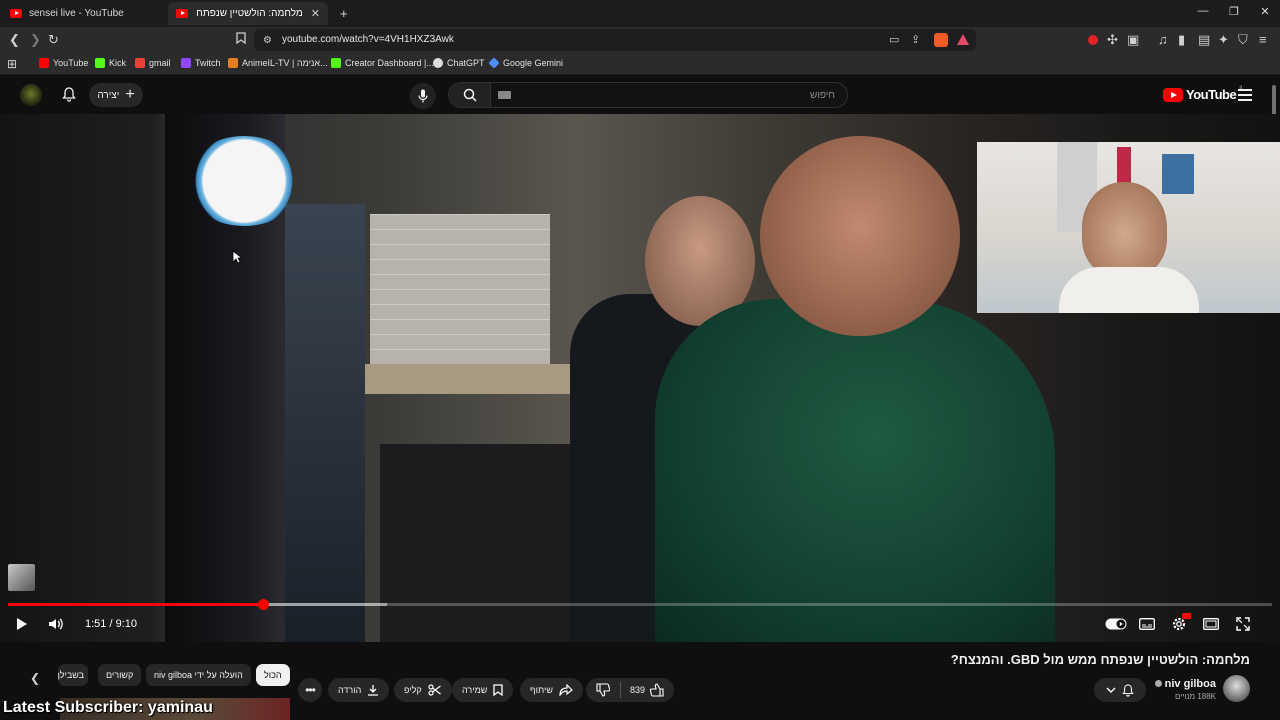 The width and height of the screenshot is (1280, 720). What do you see at coordinates (1147, 624) in the screenshot?
I see `subtitles-button` at bounding box center [1147, 624].